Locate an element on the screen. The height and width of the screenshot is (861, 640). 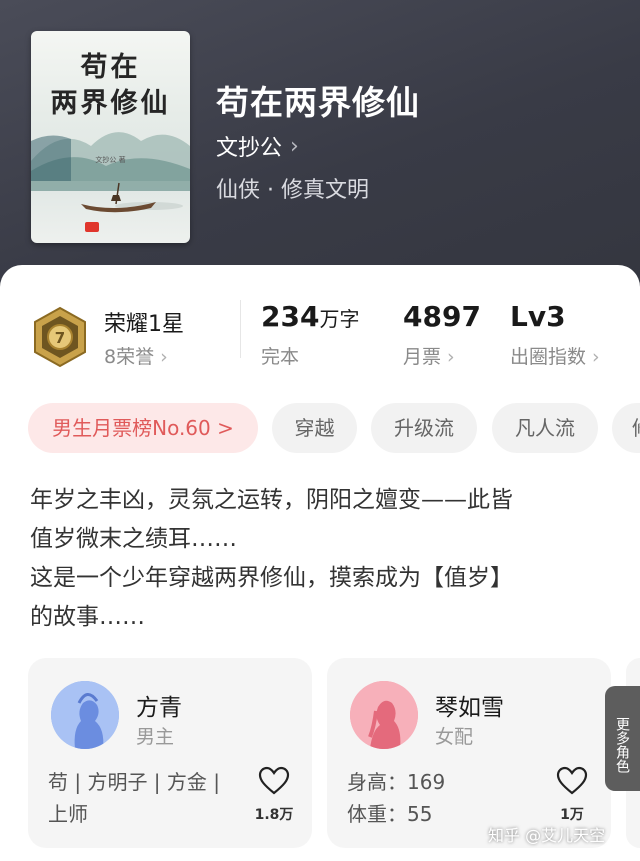
breakout-index-label: 出圈指数 is located at coordinates (548, 357).